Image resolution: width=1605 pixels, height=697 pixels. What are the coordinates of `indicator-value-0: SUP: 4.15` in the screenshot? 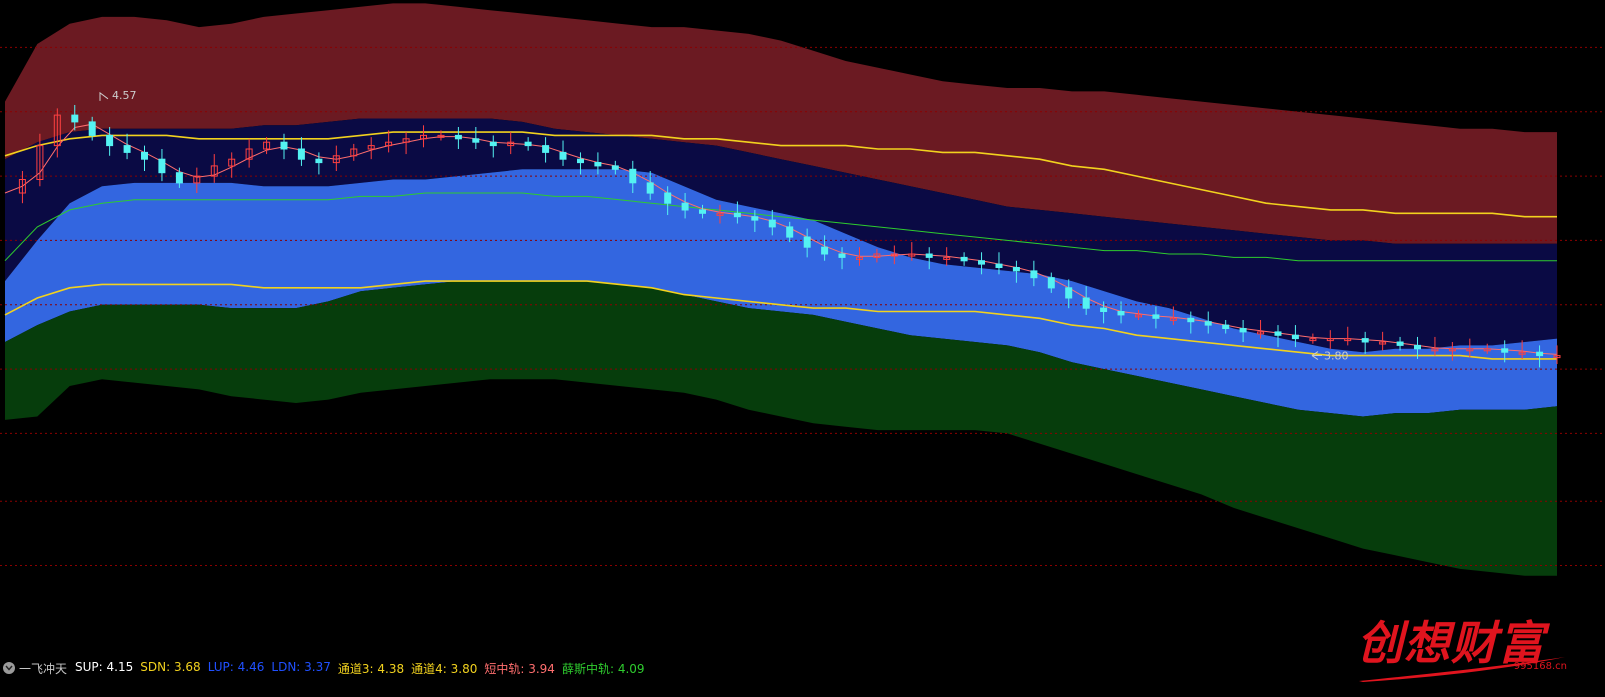 It's located at (104, 668).